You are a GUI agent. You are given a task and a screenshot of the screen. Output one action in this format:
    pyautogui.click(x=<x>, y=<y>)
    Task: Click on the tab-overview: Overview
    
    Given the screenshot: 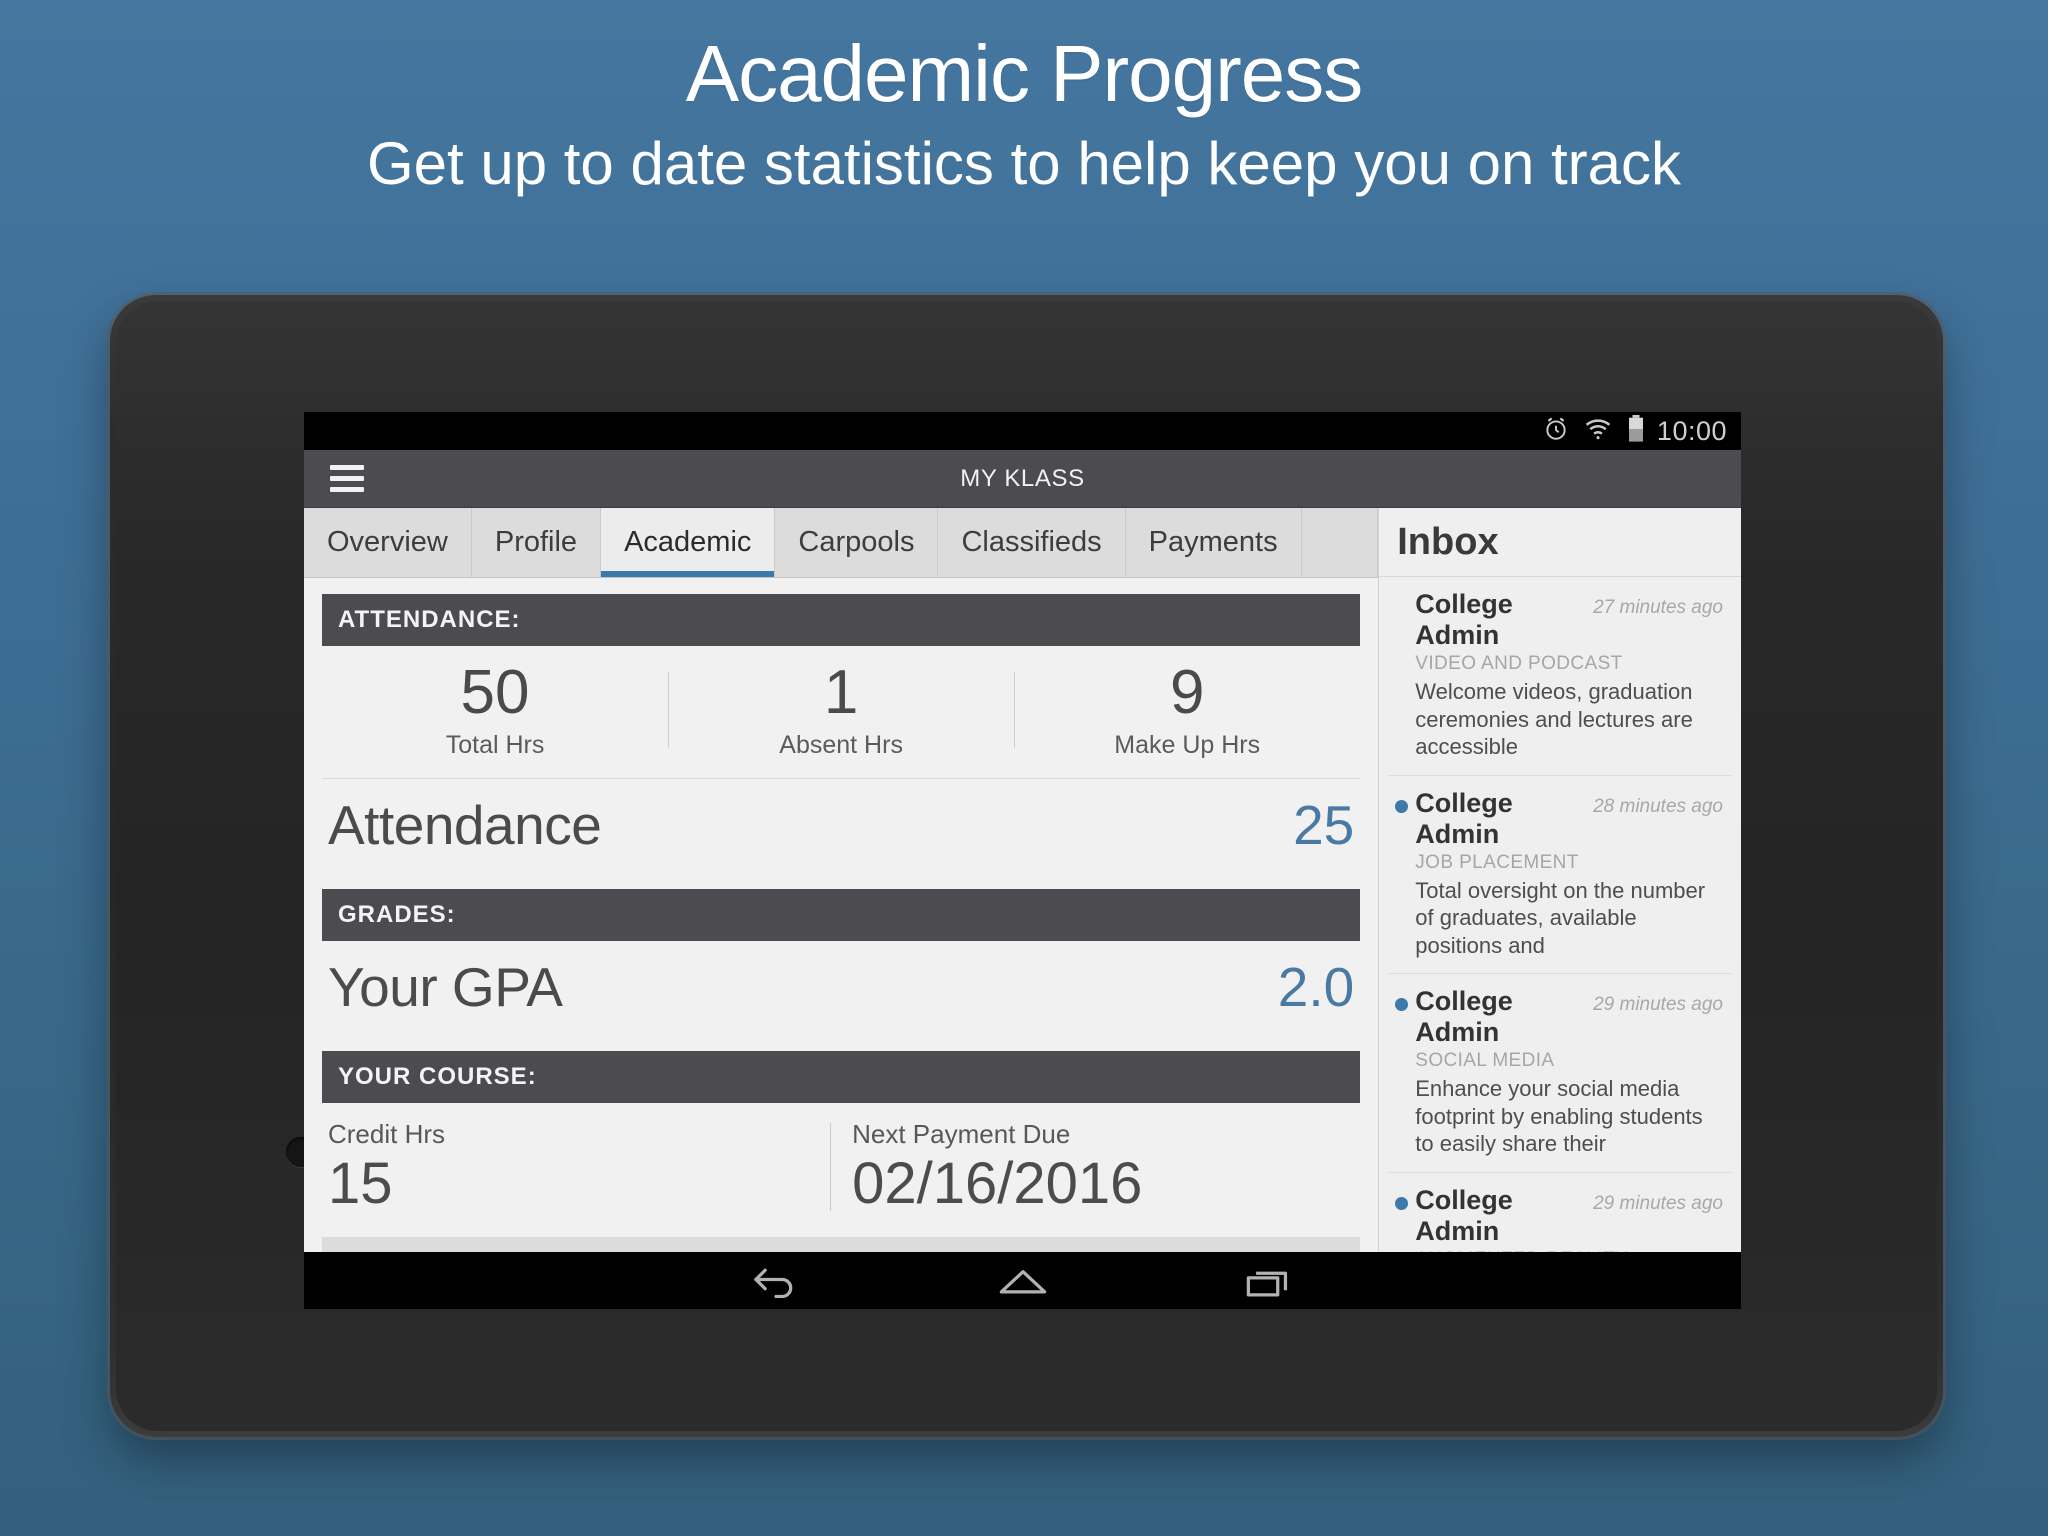 What is the action you would take?
    pyautogui.click(x=388, y=542)
    